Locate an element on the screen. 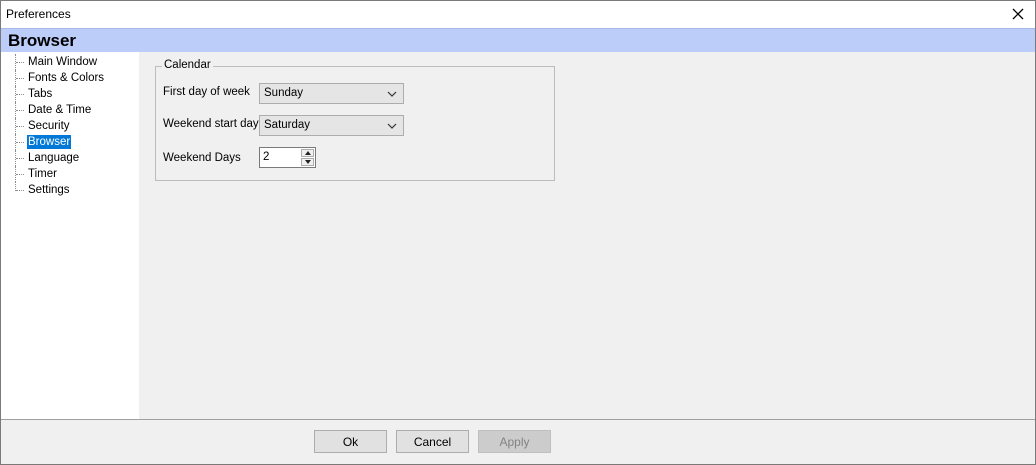 The height and width of the screenshot is (465, 1036). weekend-days-label: Weekend Days is located at coordinates (202, 158).